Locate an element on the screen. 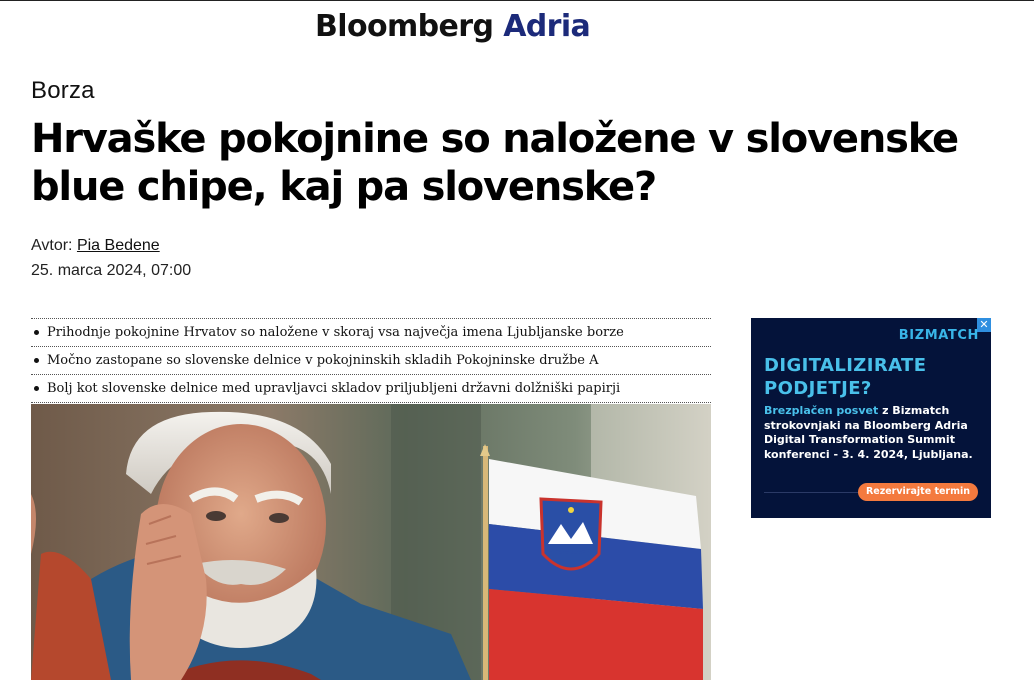 The width and height of the screenshot is (1034, 680). publish-date: 25. marca 2024, 07:00 is located at coordinates (111, 270).